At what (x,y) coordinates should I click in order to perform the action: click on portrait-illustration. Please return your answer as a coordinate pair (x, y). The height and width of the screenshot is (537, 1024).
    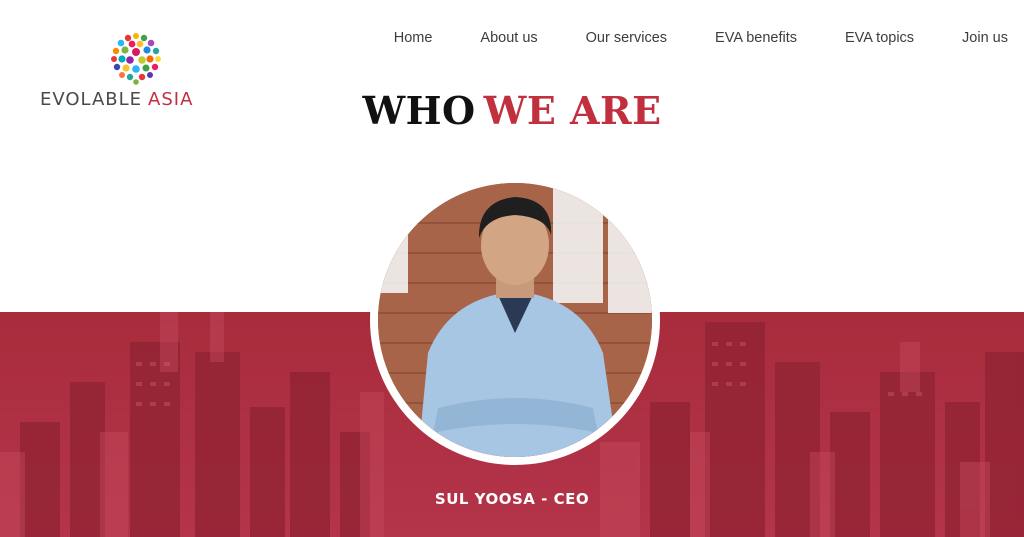
    Looking at the image, I should click on (515, 320).